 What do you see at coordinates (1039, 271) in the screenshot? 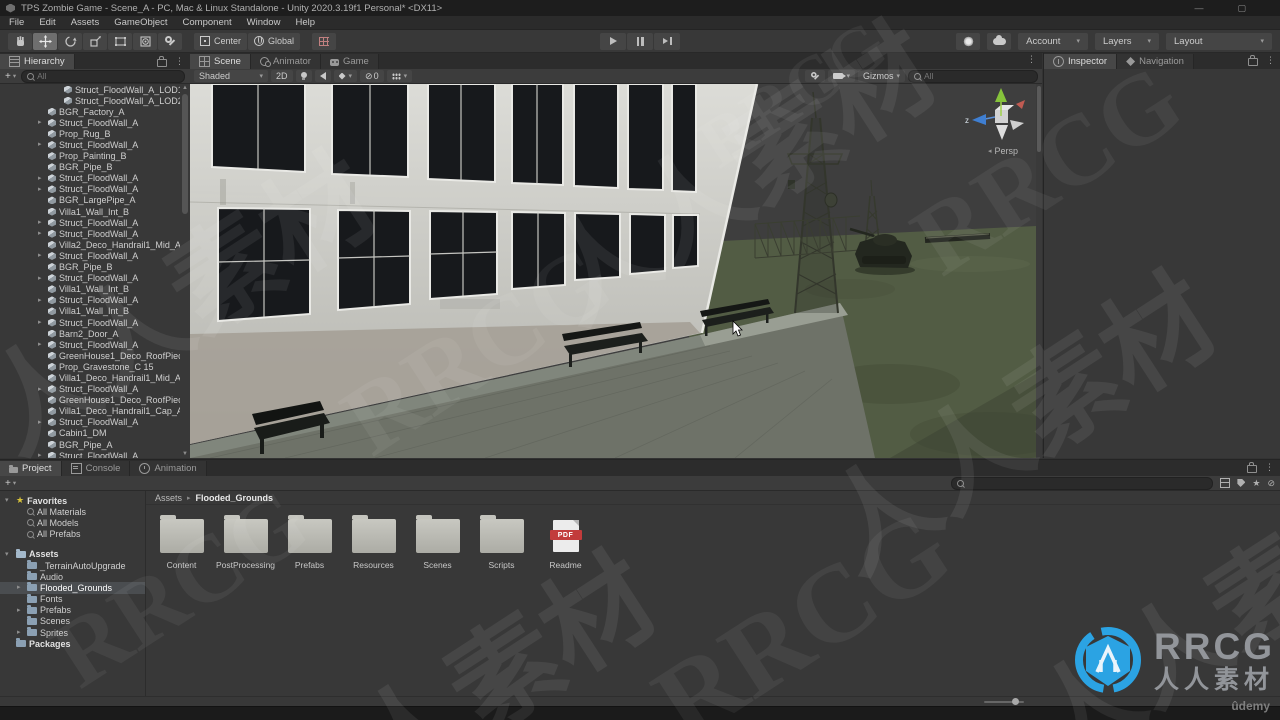
I see `scene-vertical-scrollbar` at bounding box center [1039, 271].